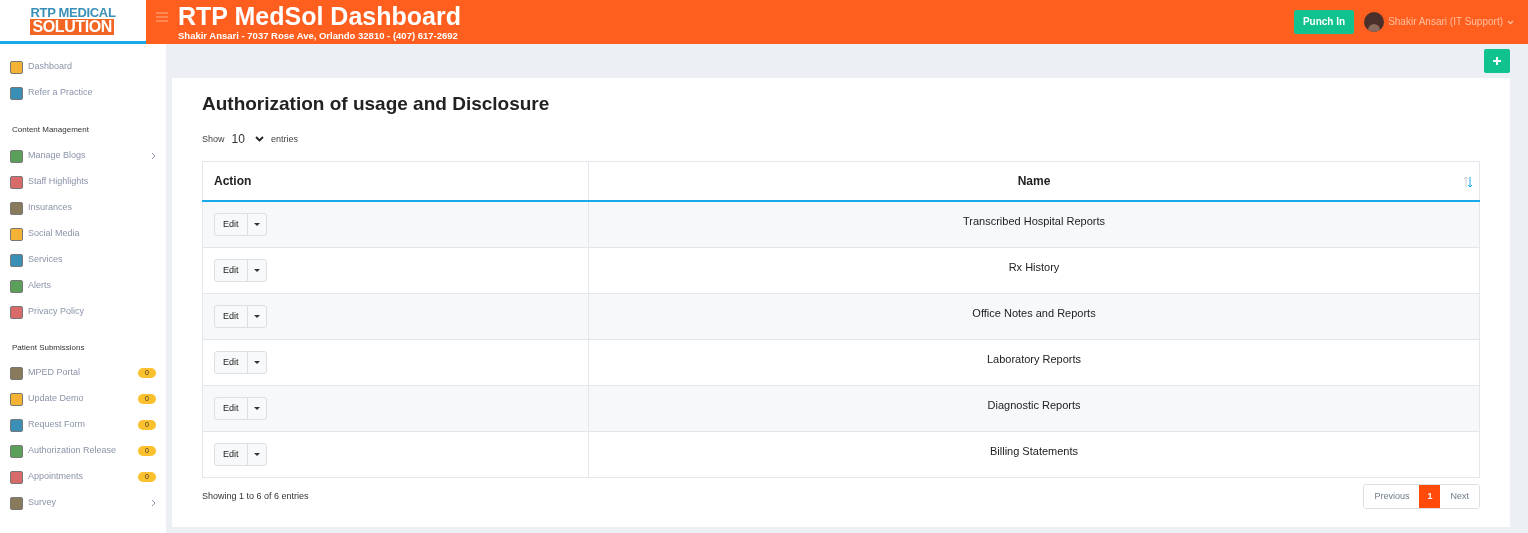  Describe the element at coordinates (83, 312) in the screenshot. I see `sidebar-item: Privacy Policy` at that location.